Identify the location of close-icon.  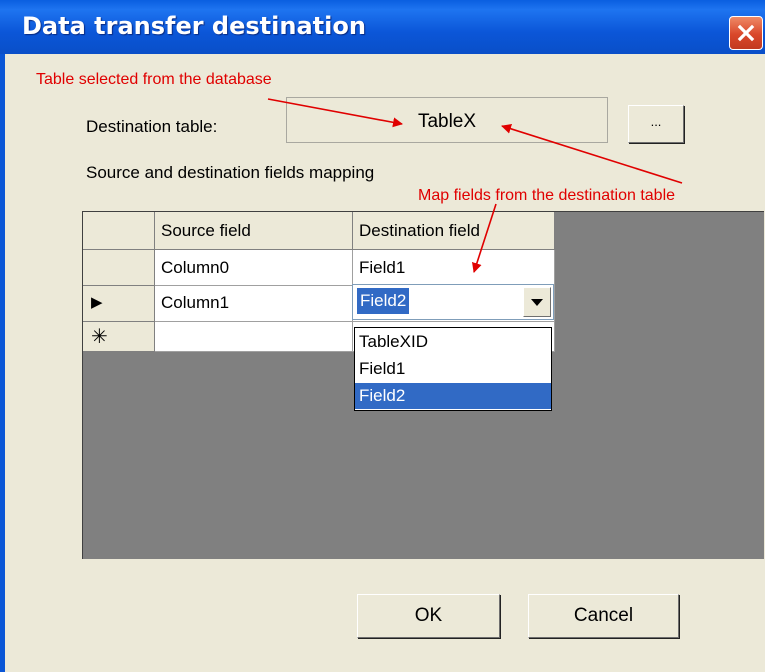
(746, 33).